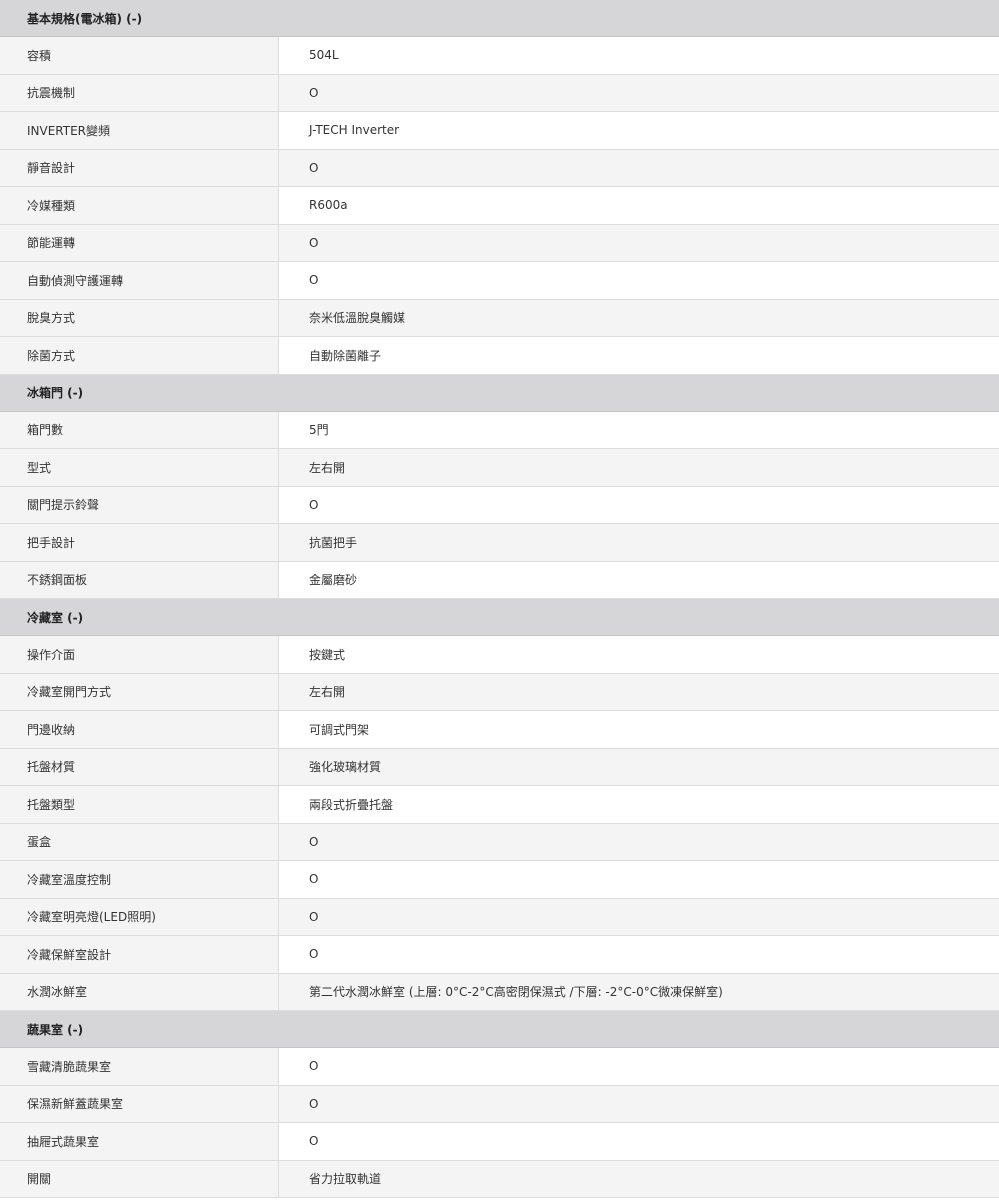 This screenshot has width=999, height=1200. Describe the element at coordinates (499, 767) in the screenshot. I see `table-row: 托盤材質 強化玻璃材質` at that location.